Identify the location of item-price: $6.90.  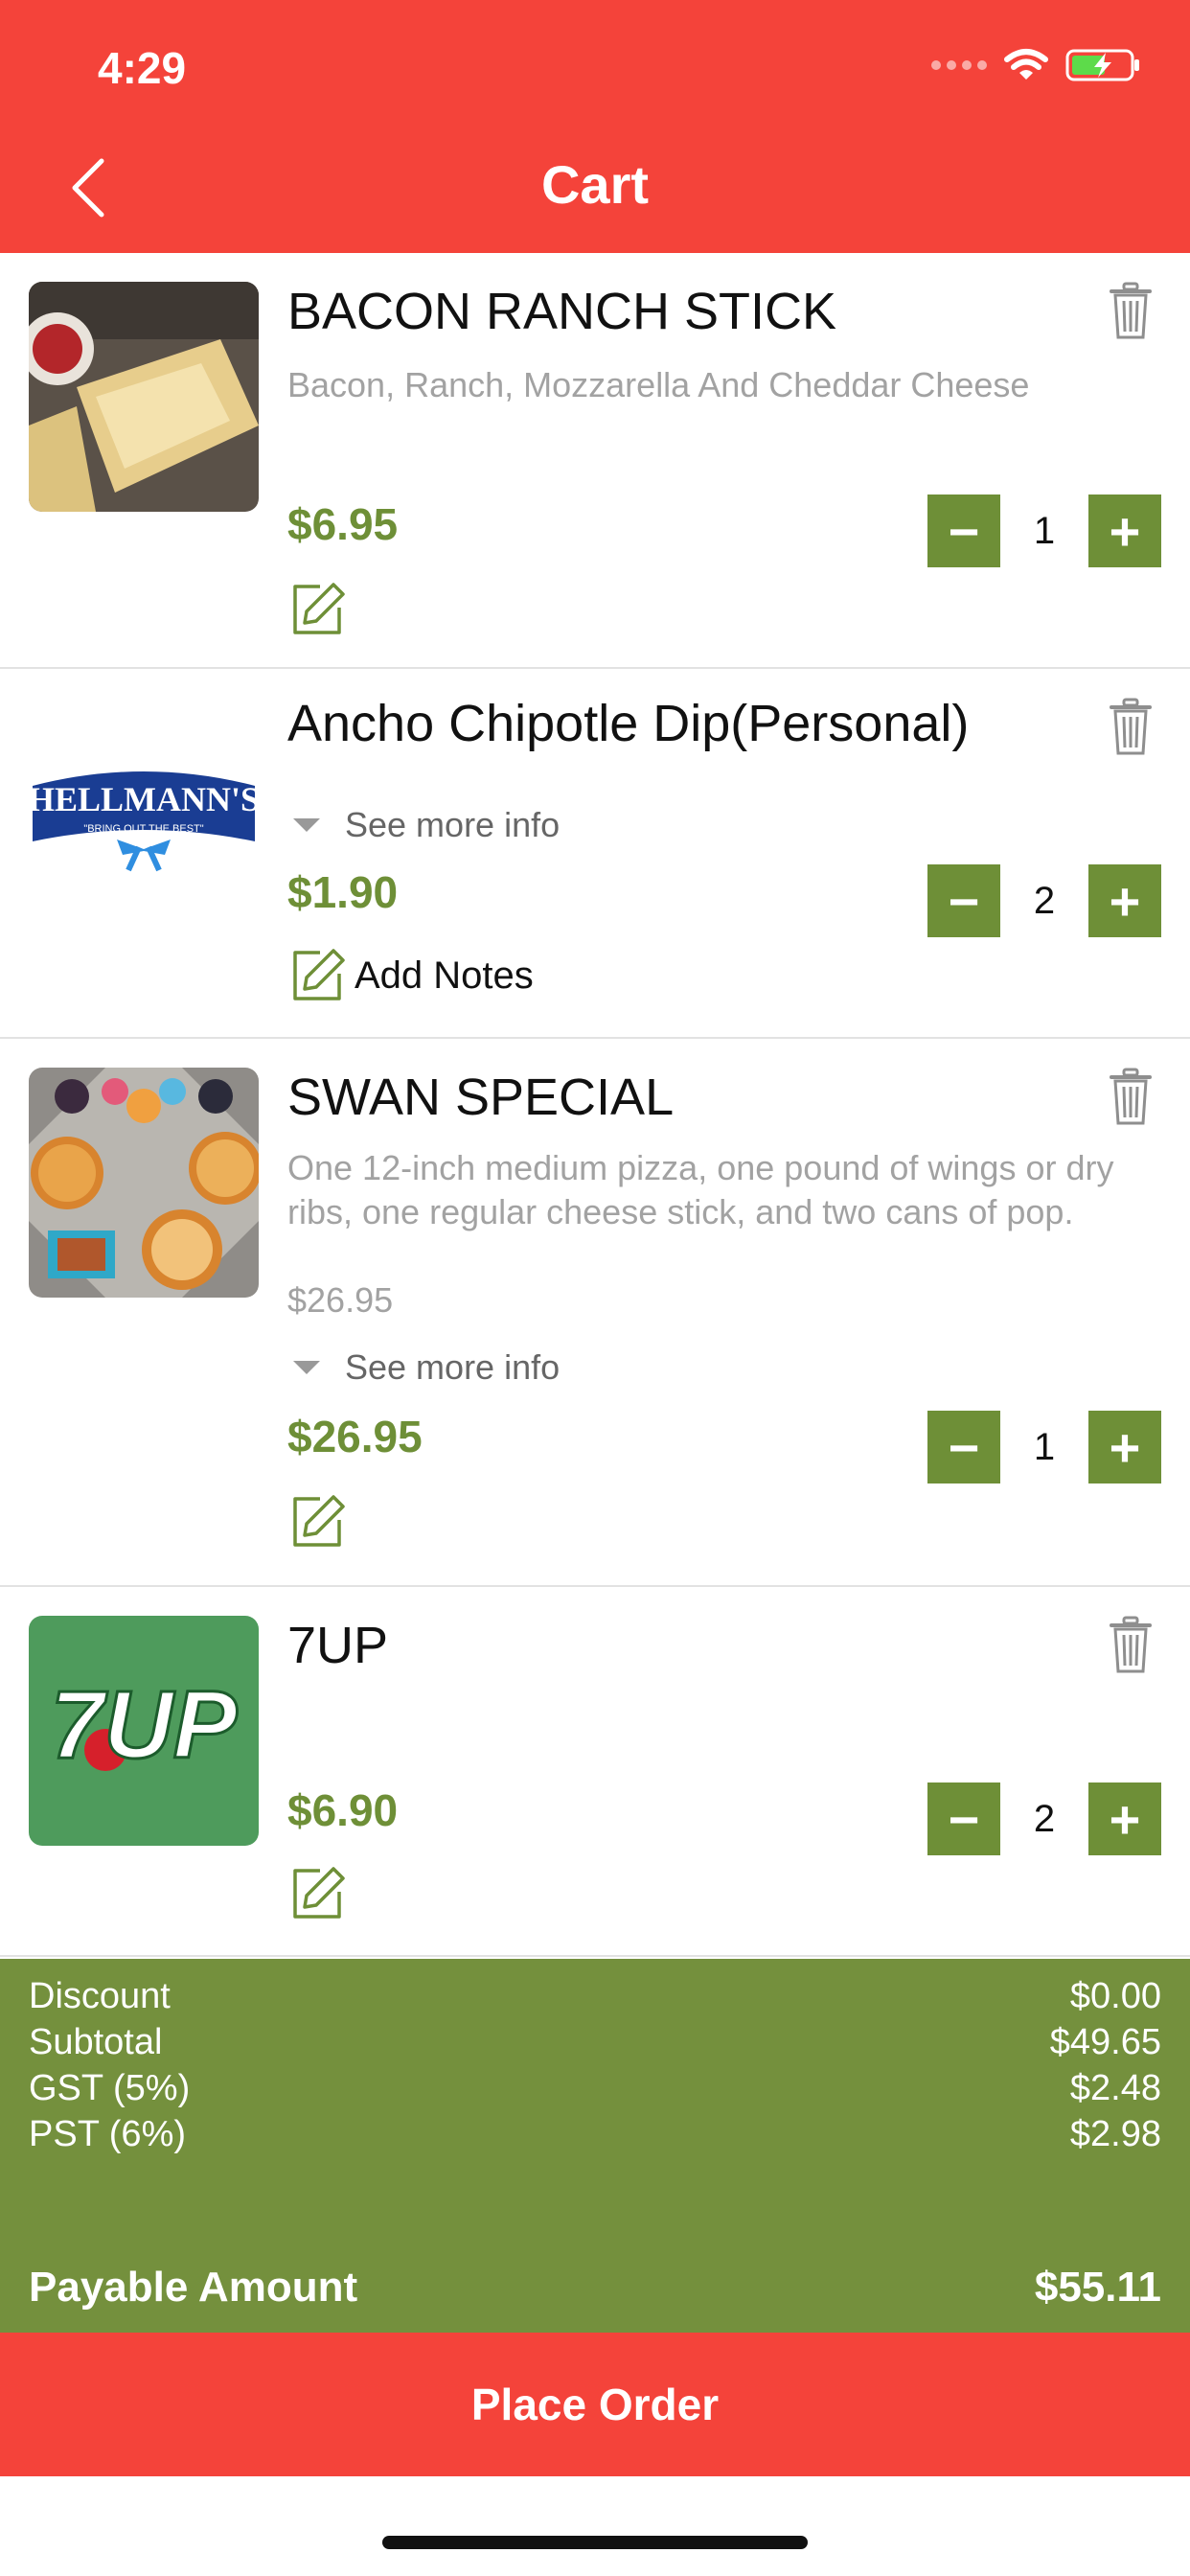
(343, 1810).